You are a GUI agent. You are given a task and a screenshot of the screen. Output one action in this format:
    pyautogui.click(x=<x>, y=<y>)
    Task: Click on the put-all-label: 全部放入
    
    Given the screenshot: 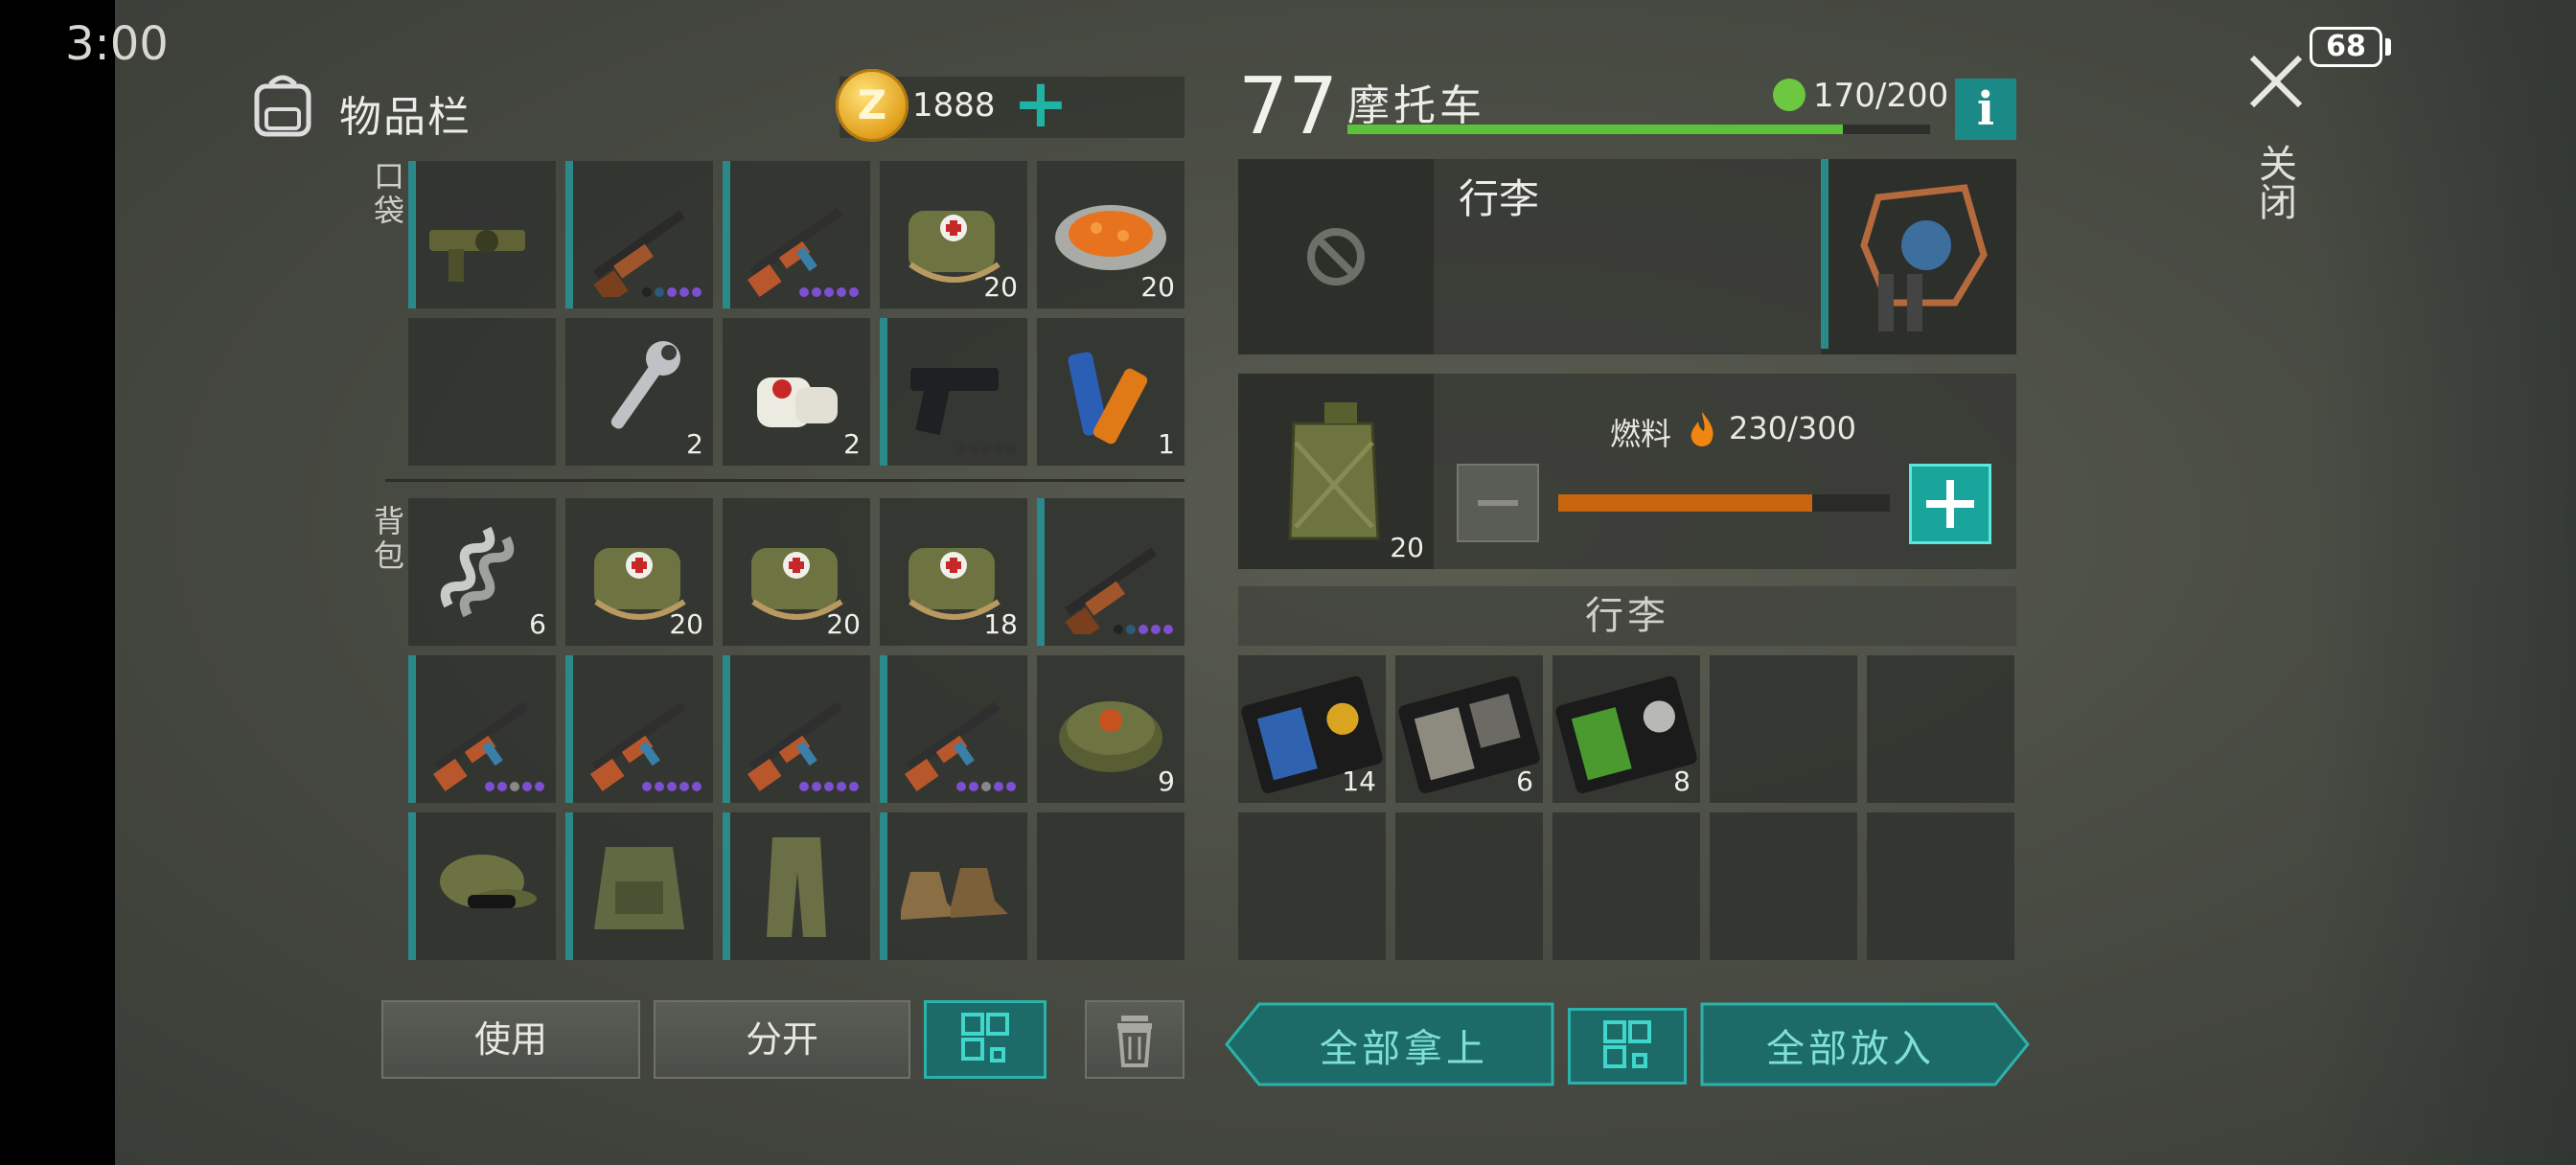 What is the action you would take?
    pyautogui.click(x=1851, y=1045)
    